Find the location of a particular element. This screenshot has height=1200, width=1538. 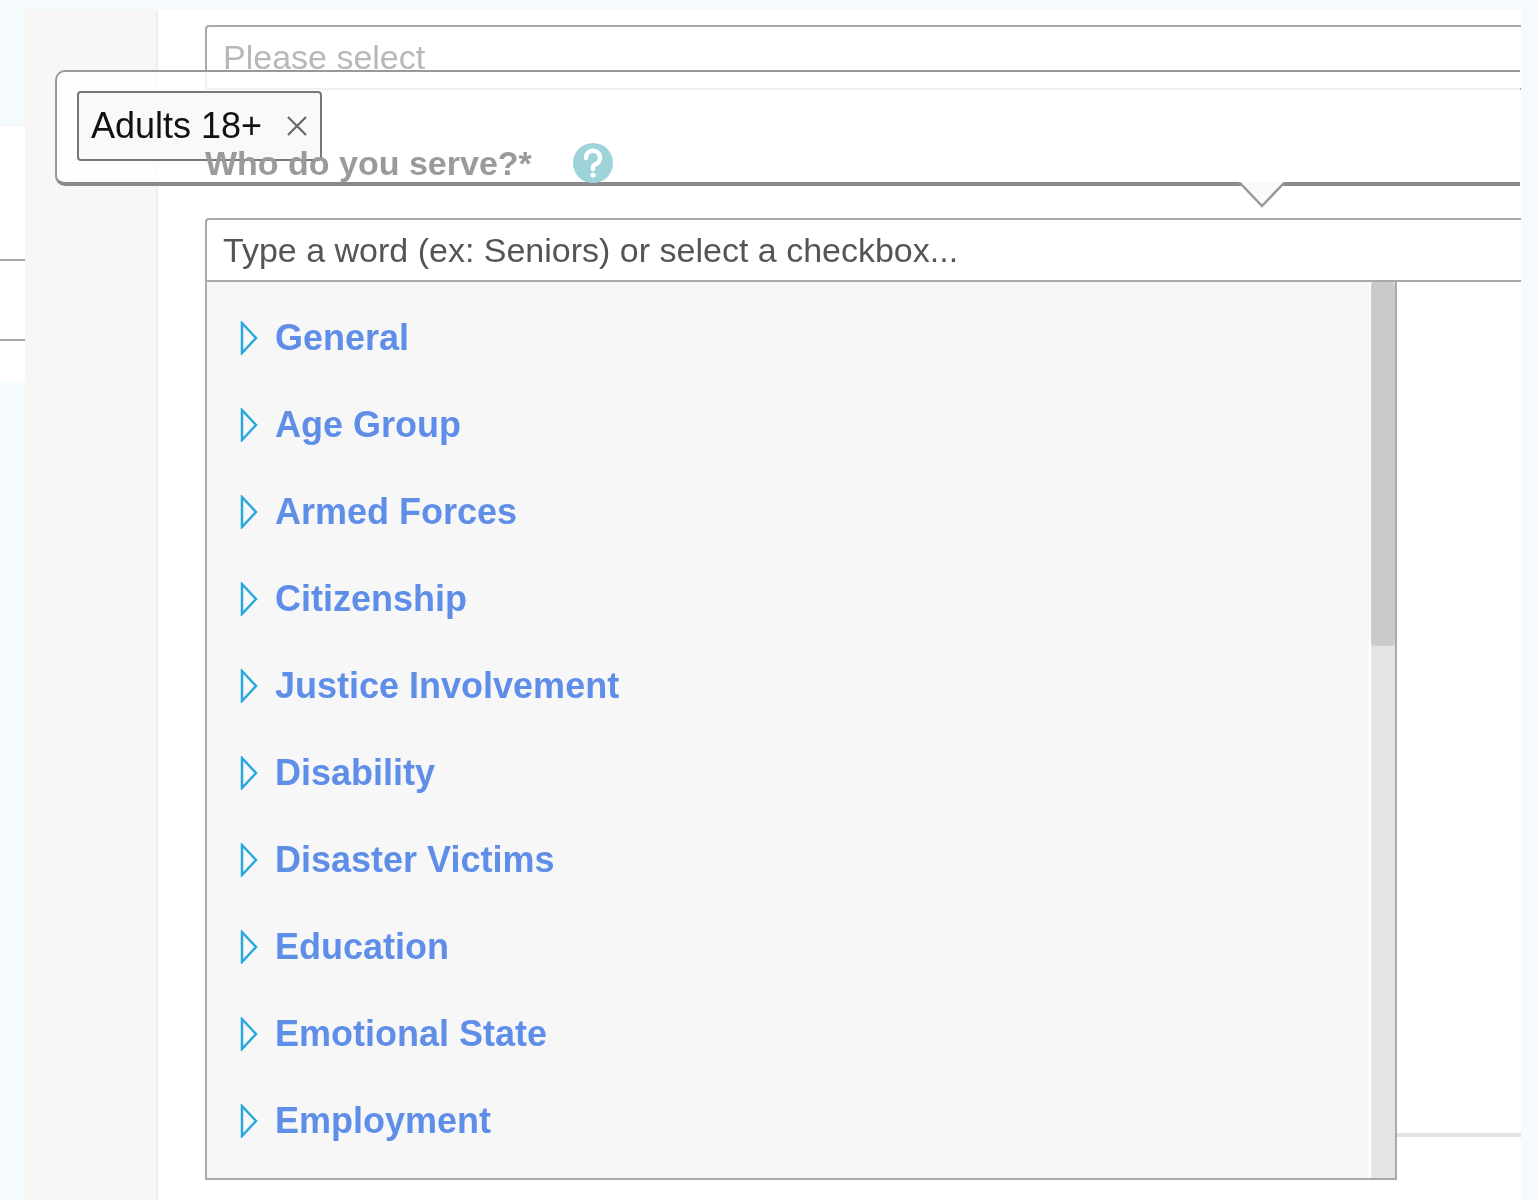

category-label: Emotional State is located at coordinates (411, 1033).